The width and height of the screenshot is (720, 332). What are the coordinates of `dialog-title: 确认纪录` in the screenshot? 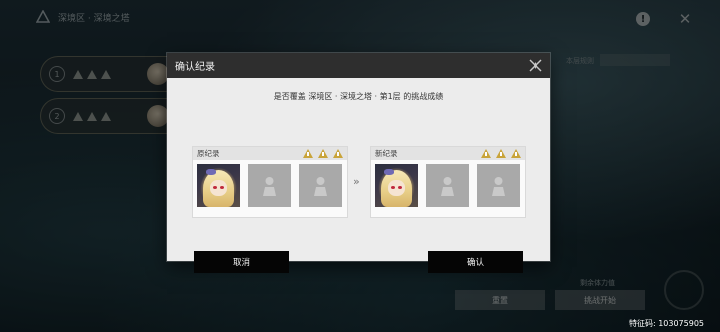 It's located at (195, 67).